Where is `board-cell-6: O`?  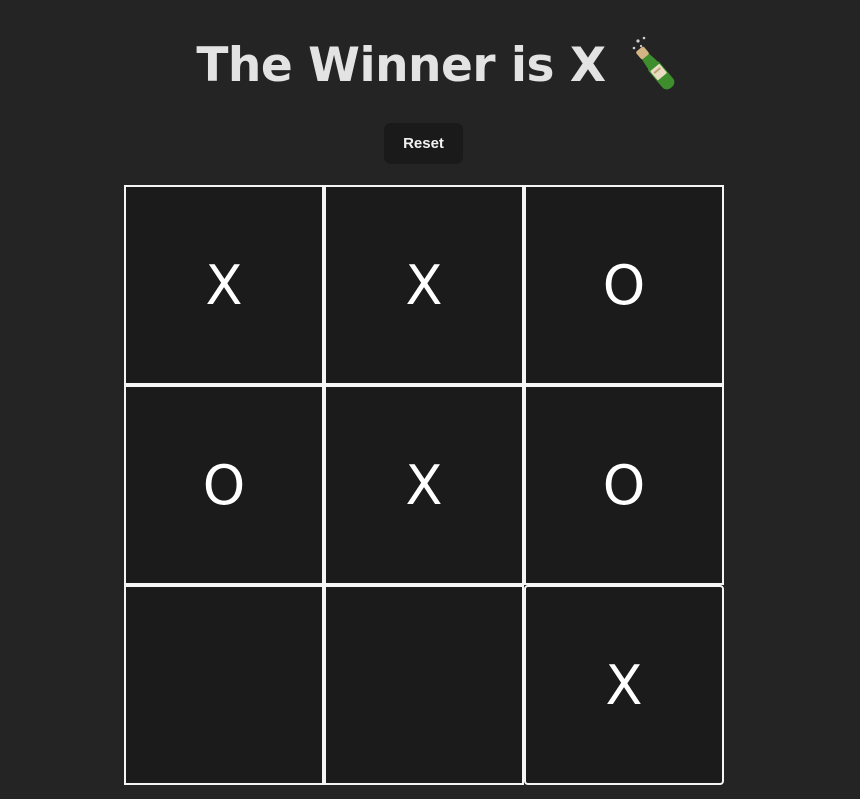
board-cell-6: O is located at coordinates (624, 485).